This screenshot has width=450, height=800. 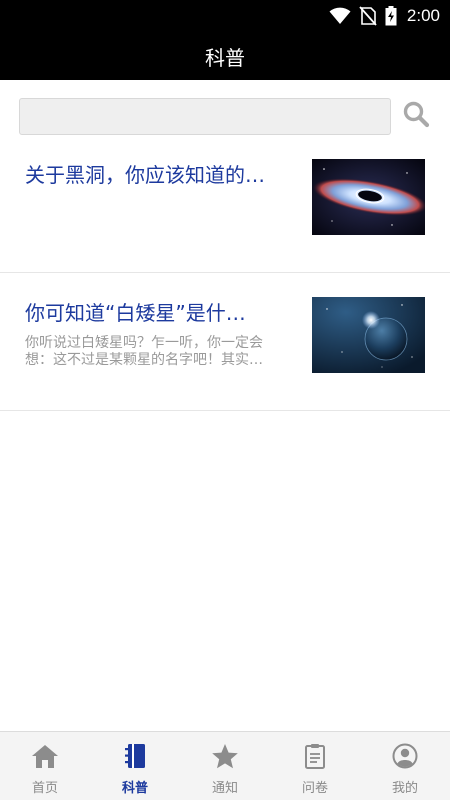 What do you see at coordinates (405, 756) in the screenshot?
I see `user-icon` at bounding box center [405, 756].